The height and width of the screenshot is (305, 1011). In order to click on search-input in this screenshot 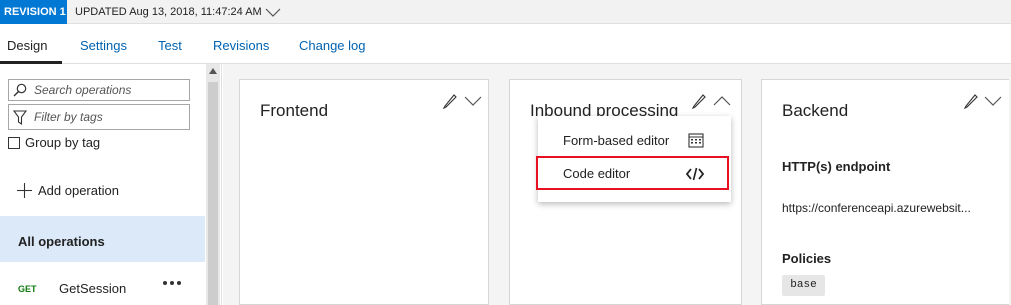, I will do `click(109, 90)`.